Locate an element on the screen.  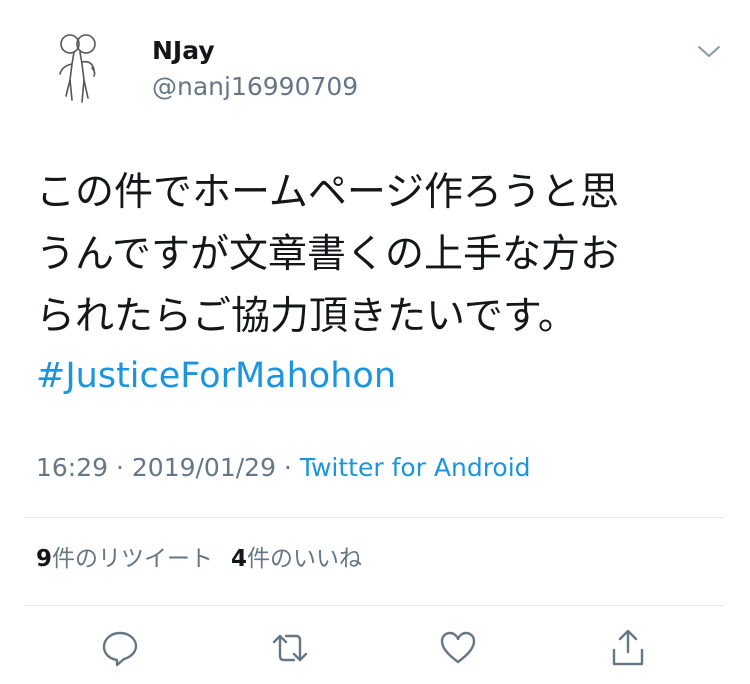
tweet-meta: 16:29 · 2019/01/29 · Twitter for Android is located at coordinates (283, 468).